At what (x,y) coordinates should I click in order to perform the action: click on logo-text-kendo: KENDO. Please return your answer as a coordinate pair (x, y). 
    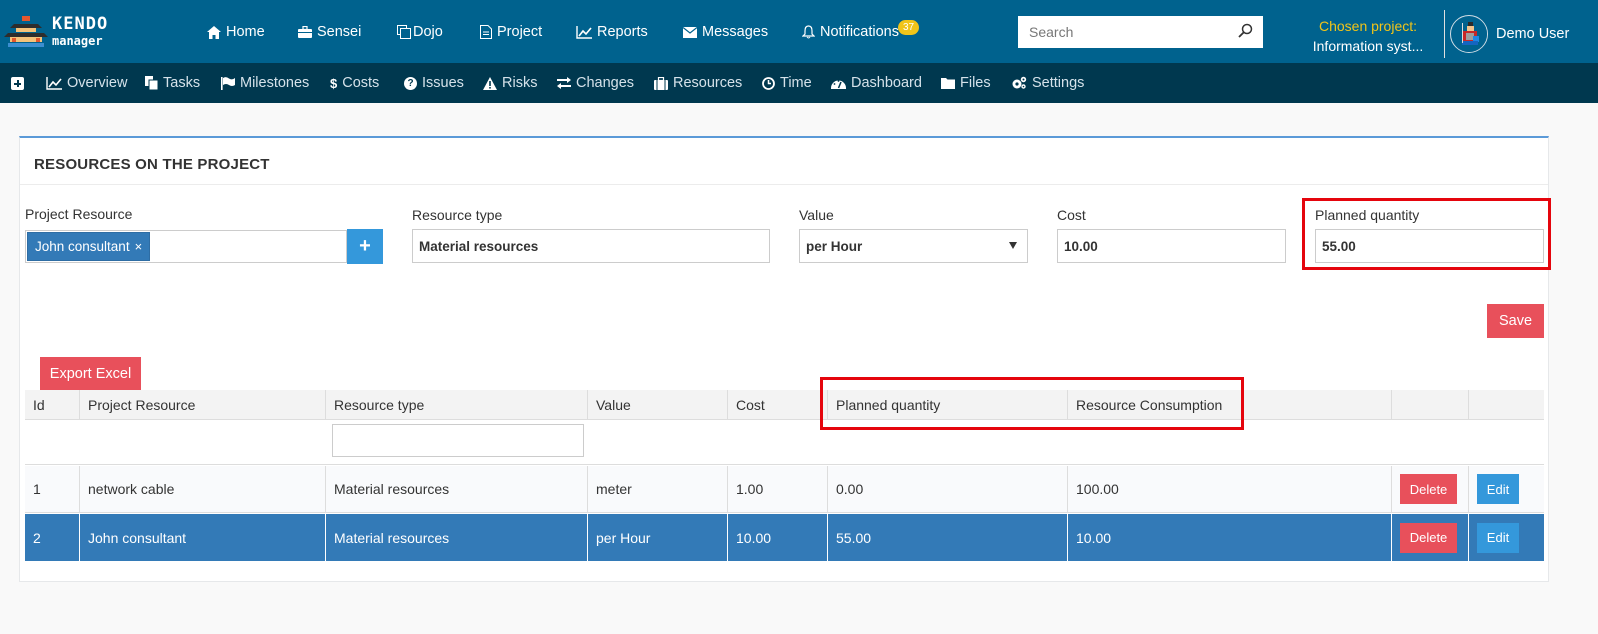
    Looking at the image, I should click on (80, 24).